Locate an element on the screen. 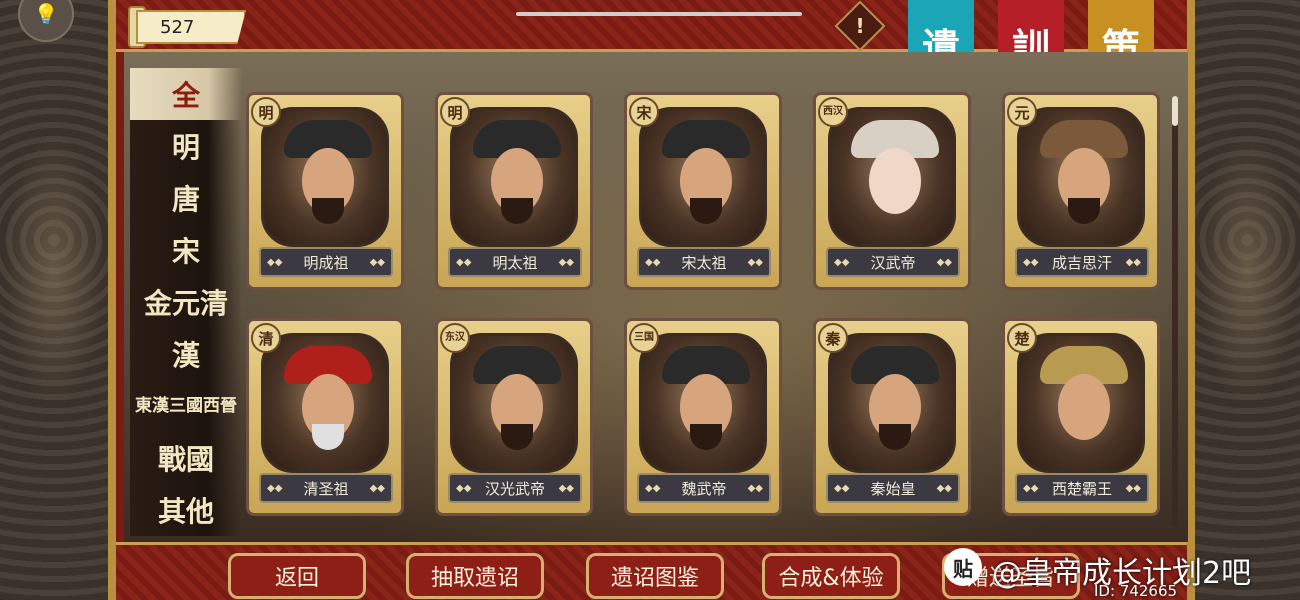 Image resolution: width=1300 pixels, height=600 pixels. emperor-name-plate: ◆◆ 汉光武帝 ◆◆ is located at coordinates (515, 488).